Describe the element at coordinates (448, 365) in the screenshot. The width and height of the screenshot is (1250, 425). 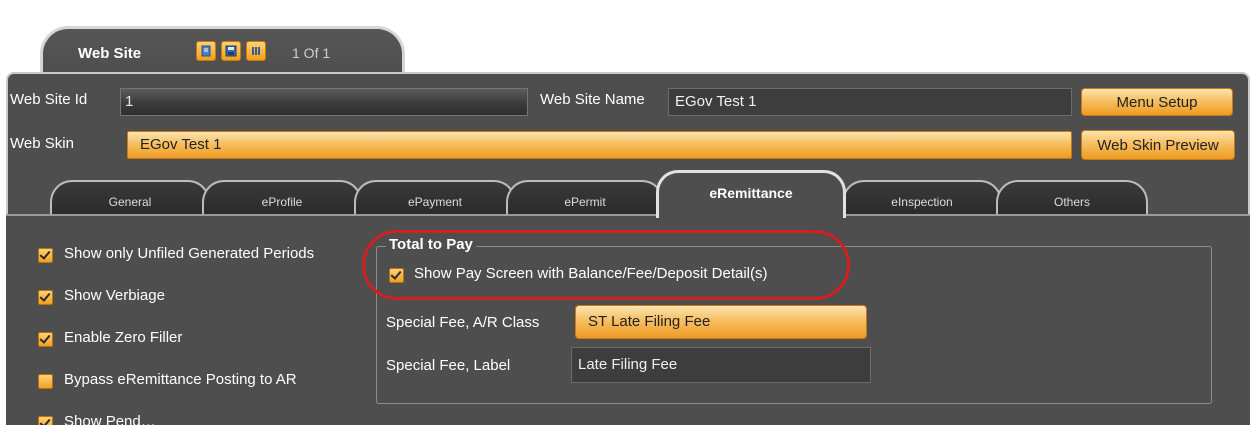
I see `special-fee-label-label: Special Fee, Label` at that location.